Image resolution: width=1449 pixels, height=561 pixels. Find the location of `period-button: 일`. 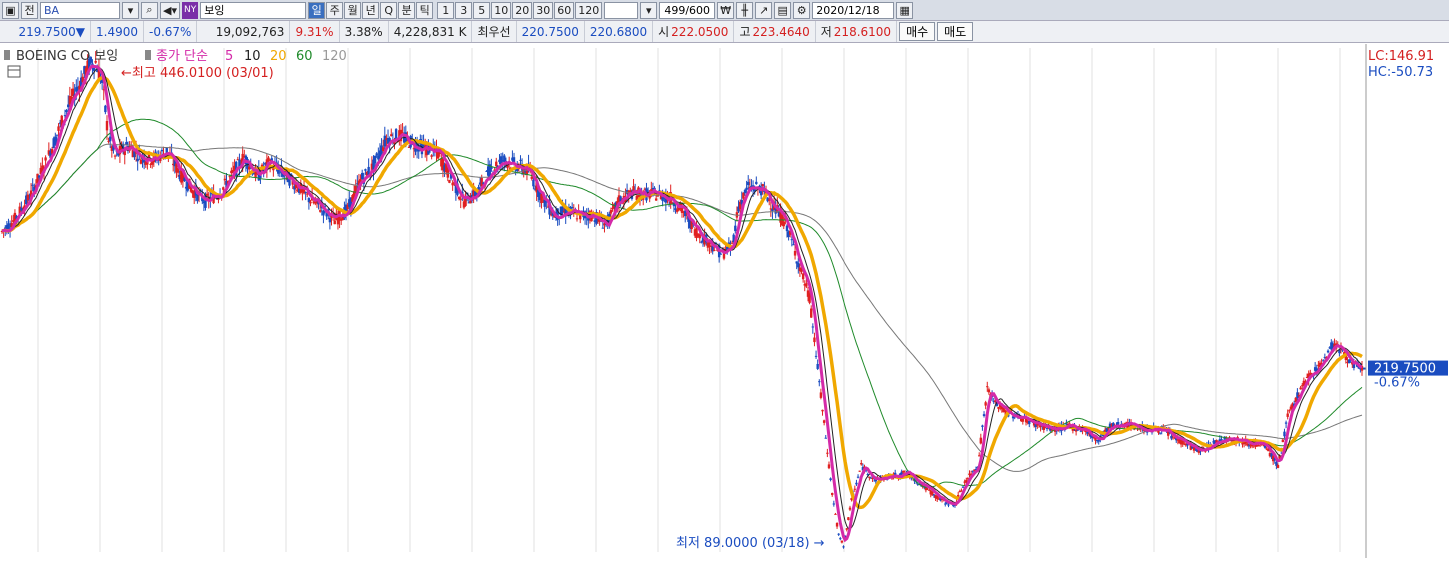

period-button: 일 is located at coordinates (317, 10).